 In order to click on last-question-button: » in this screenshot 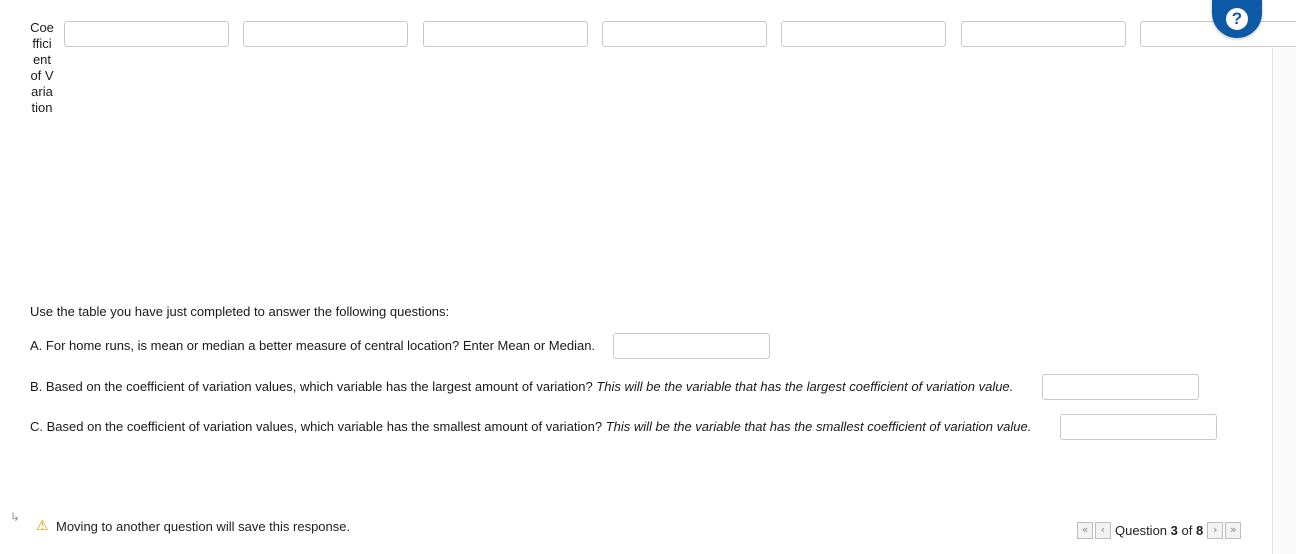, I will do `click(1233, 530)`.